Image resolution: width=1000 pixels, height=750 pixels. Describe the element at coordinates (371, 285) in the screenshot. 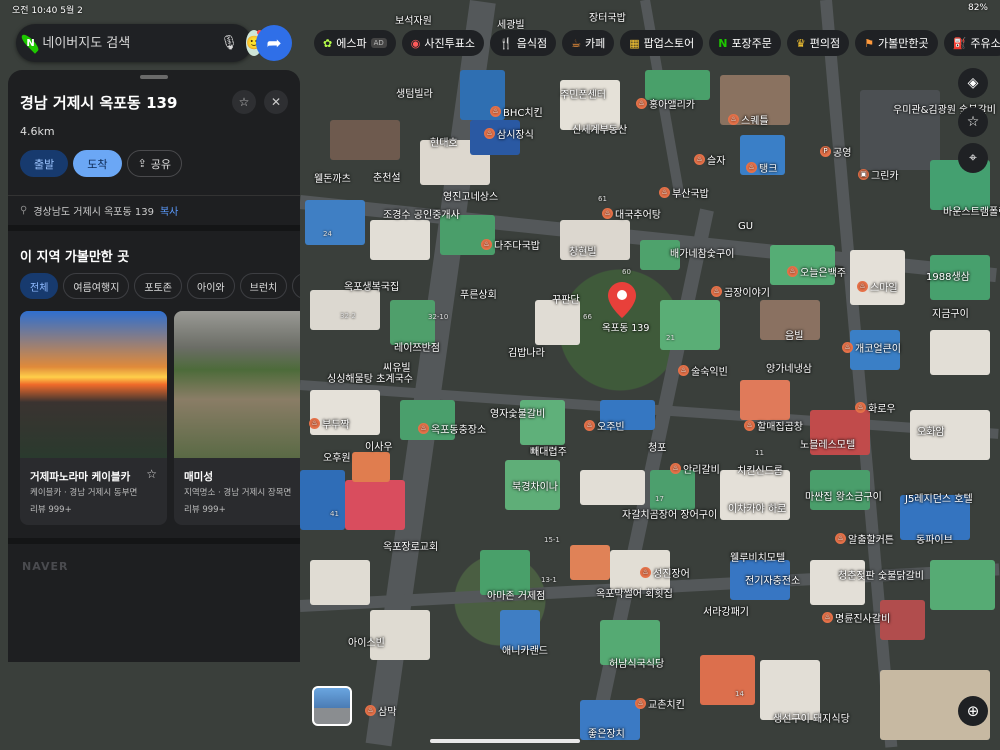

I see `map-label: 옥포생복국집` at that location.